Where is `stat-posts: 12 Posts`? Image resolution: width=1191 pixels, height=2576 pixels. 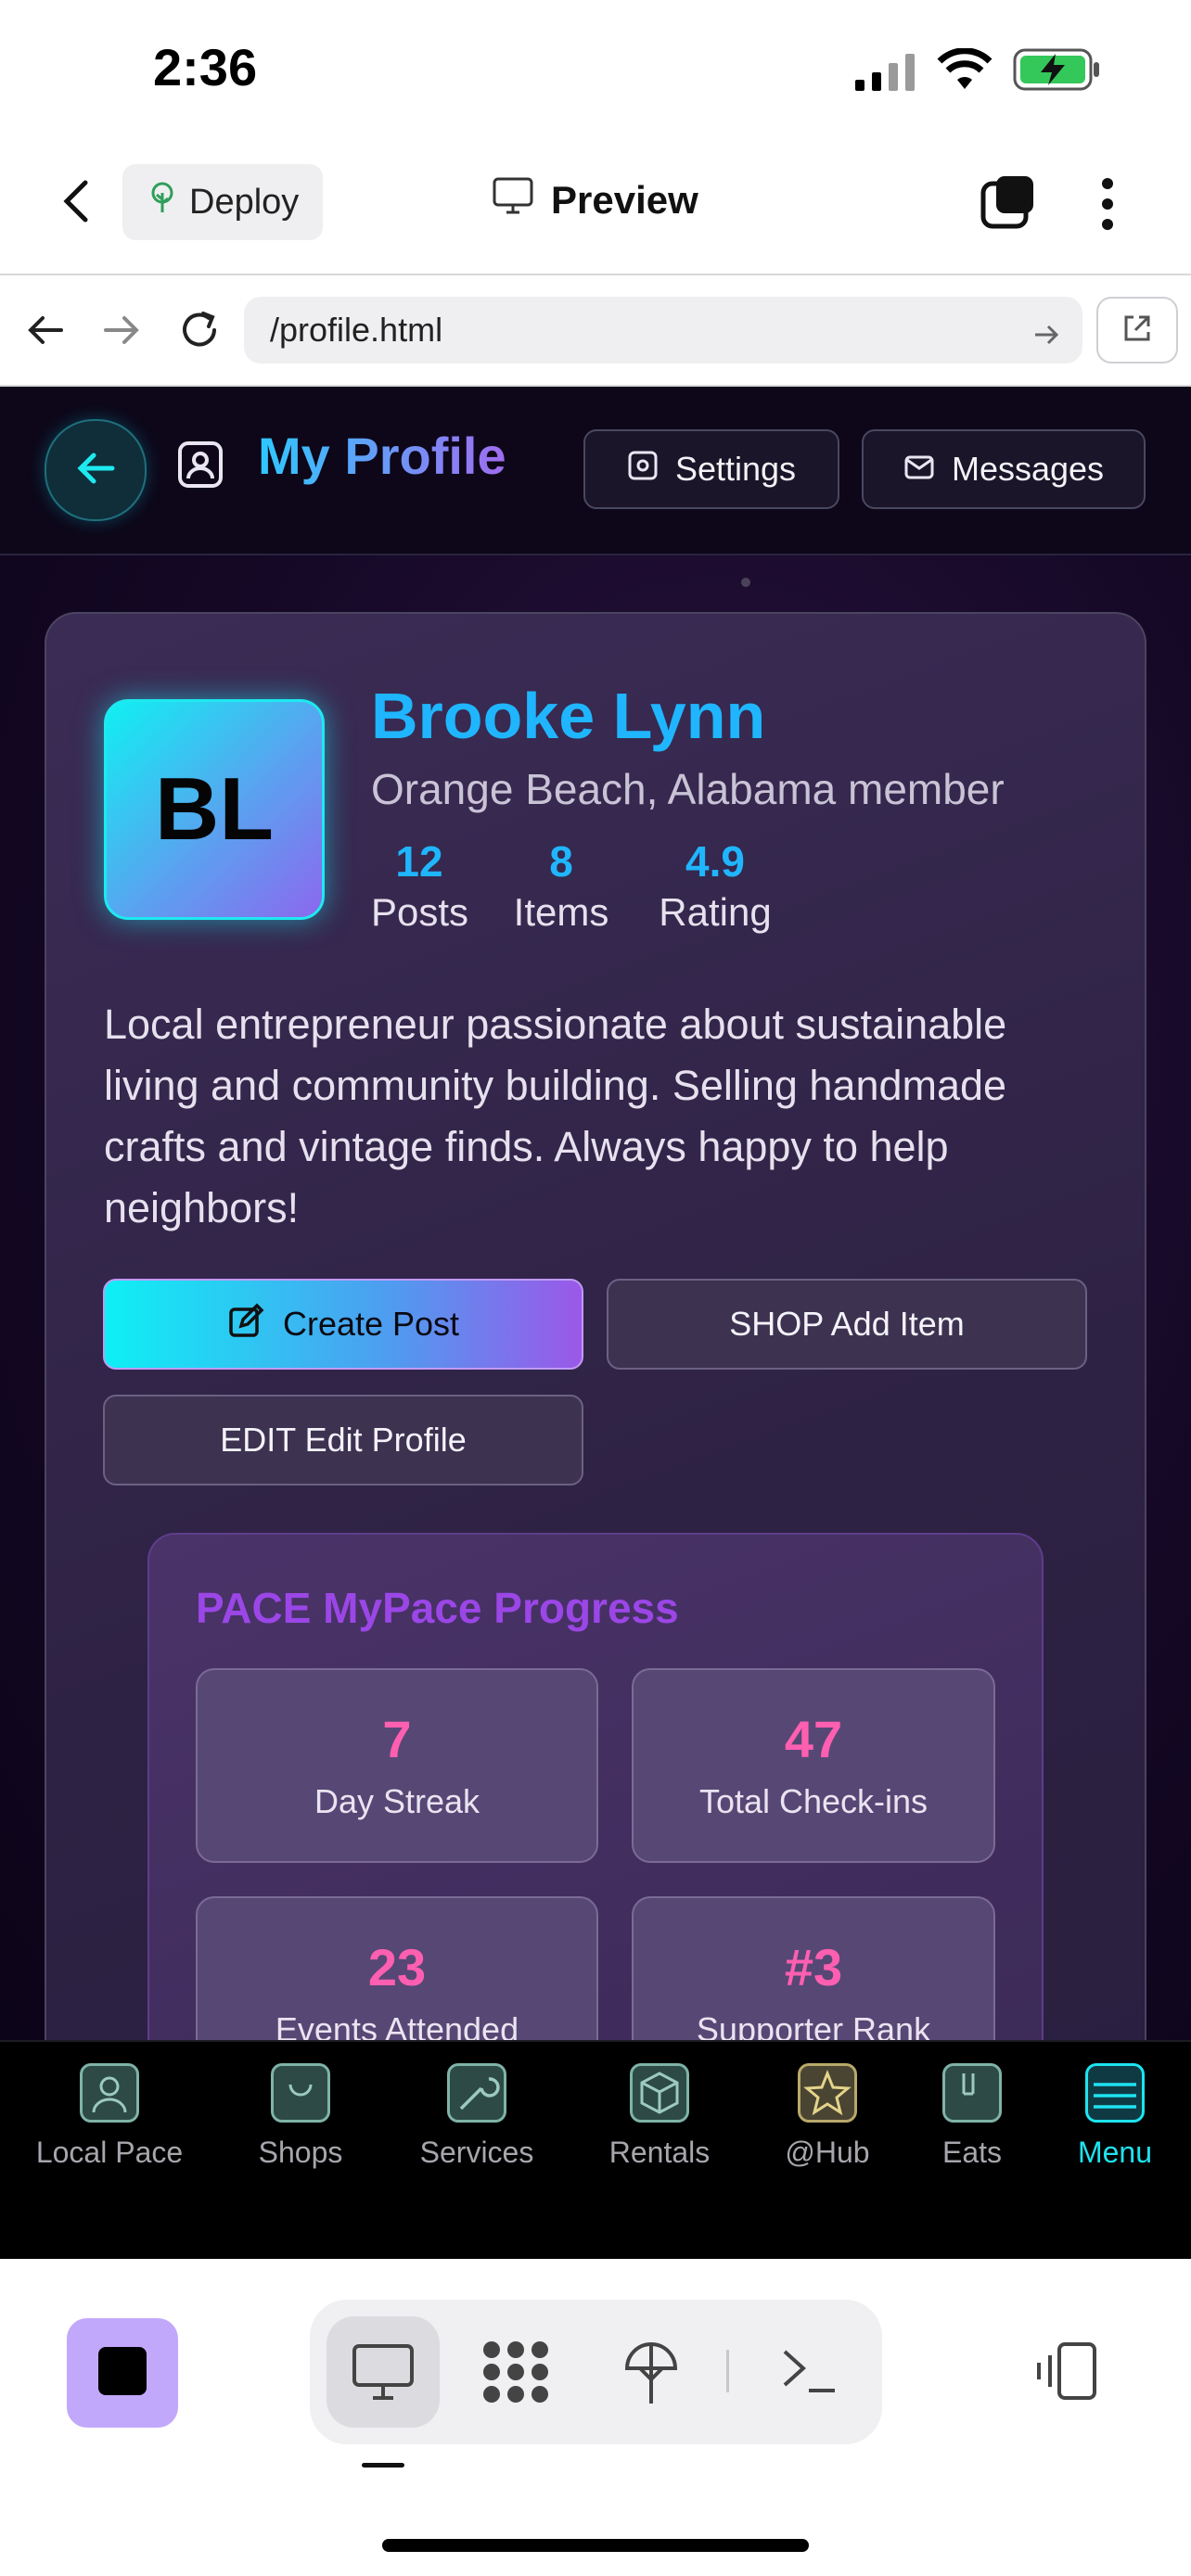 stat-posts: 12 Posts is located at coordinates (420, 886).